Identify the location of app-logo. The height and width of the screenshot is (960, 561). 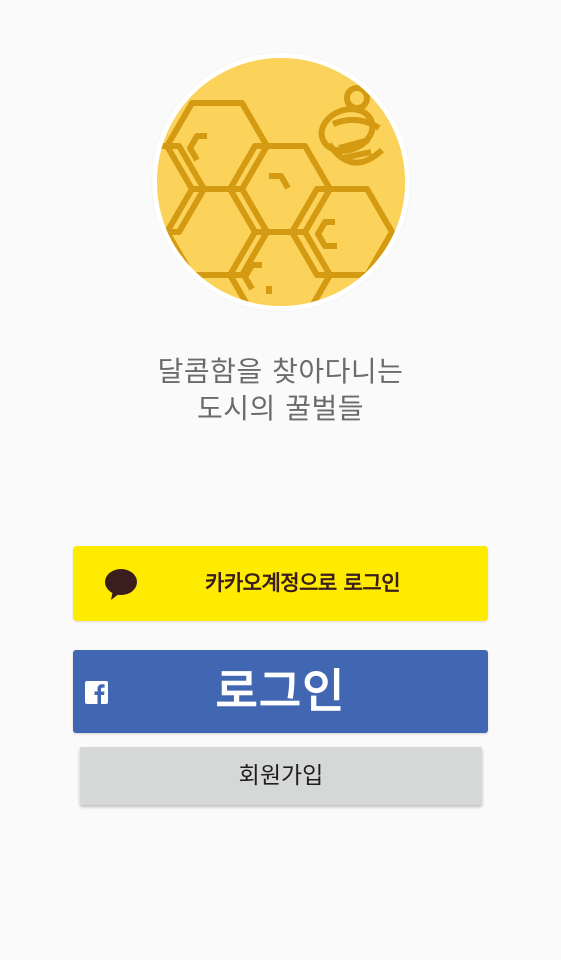
(281, 182).